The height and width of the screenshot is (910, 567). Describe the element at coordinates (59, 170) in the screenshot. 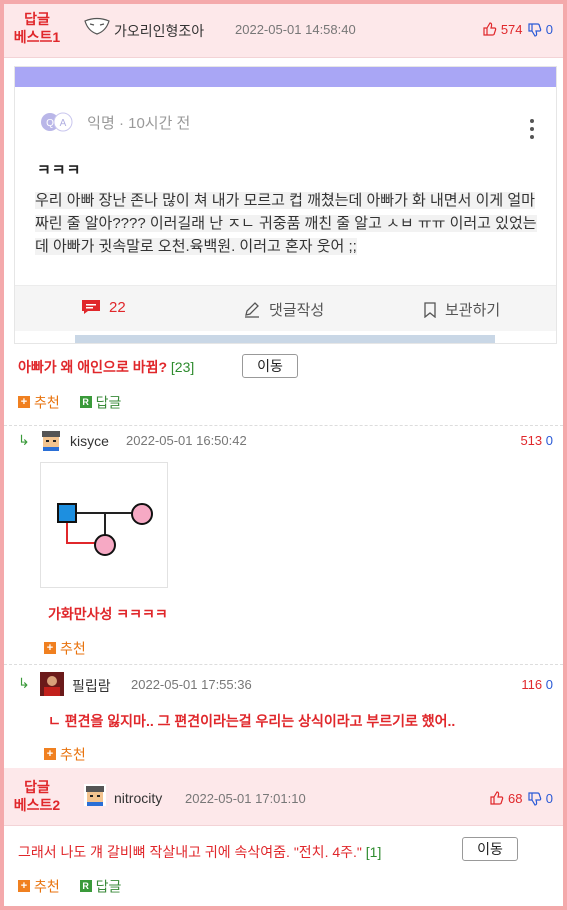

I see `embedded-post-title: ㅋㅋㅋ` at that location.